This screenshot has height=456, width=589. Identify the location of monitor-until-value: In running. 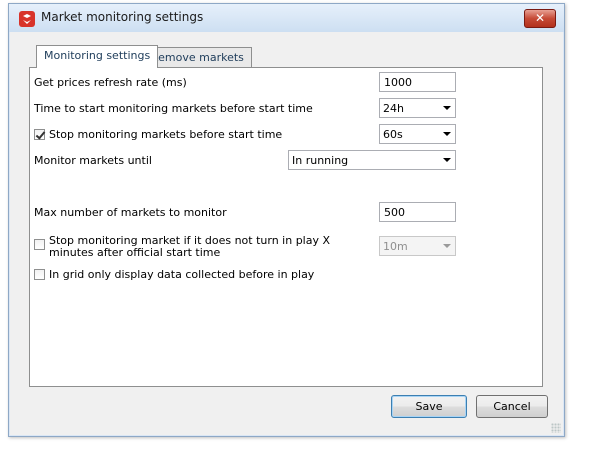
(320, 160).